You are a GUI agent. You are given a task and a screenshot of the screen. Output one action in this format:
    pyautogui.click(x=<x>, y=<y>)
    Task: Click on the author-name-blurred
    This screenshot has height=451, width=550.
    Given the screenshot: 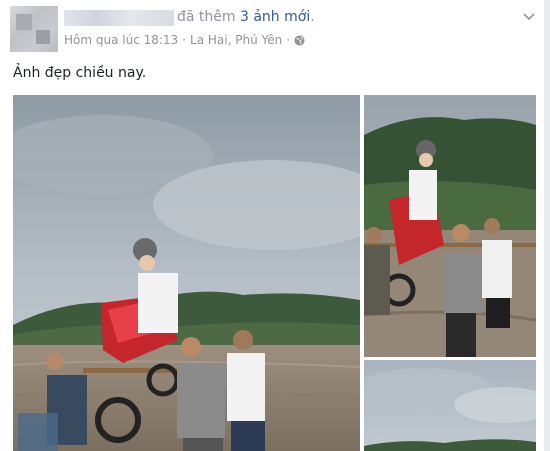 What is the action you would take?
    pyautogui.click(x=119, y=18)
    